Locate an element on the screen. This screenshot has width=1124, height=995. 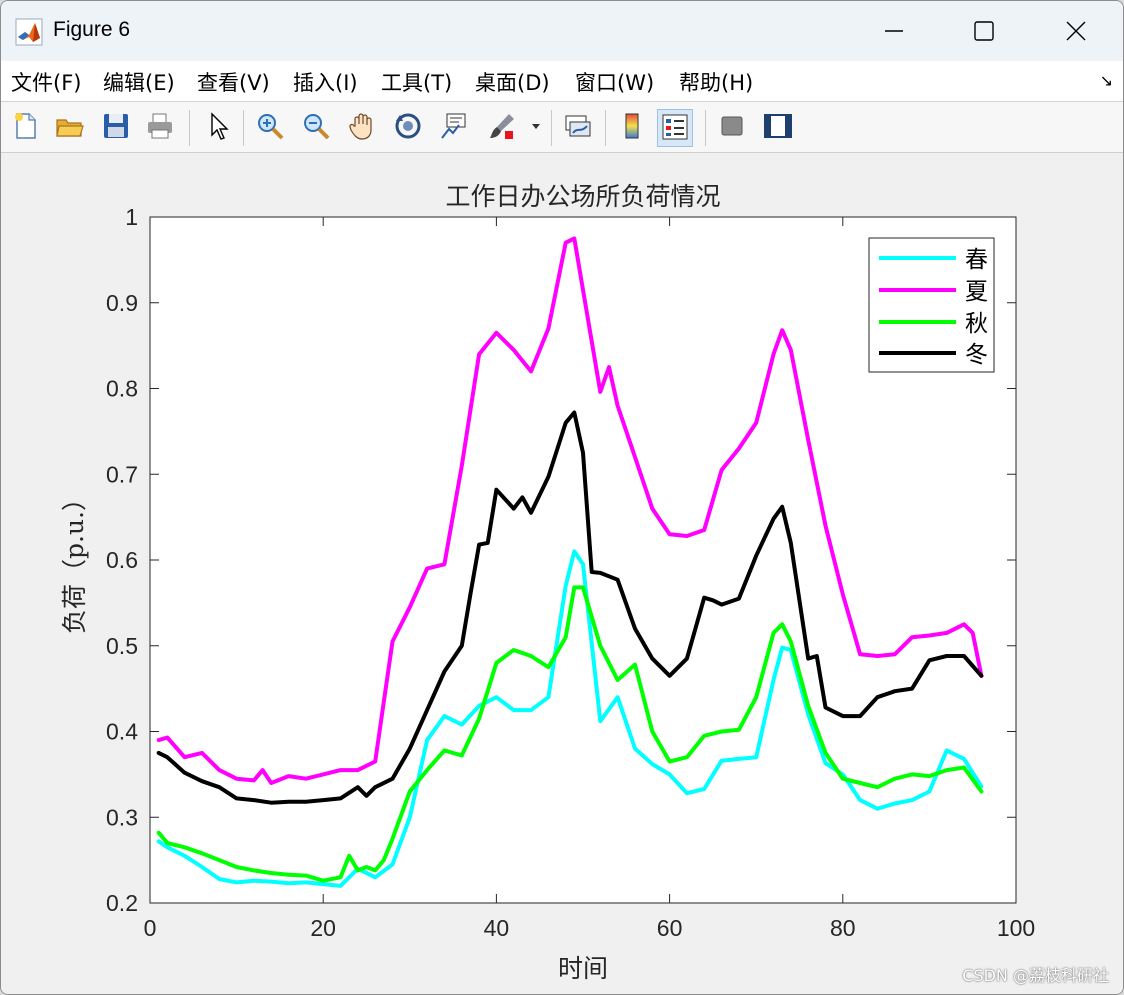
maximize-button is located at coordinates (984, 31).